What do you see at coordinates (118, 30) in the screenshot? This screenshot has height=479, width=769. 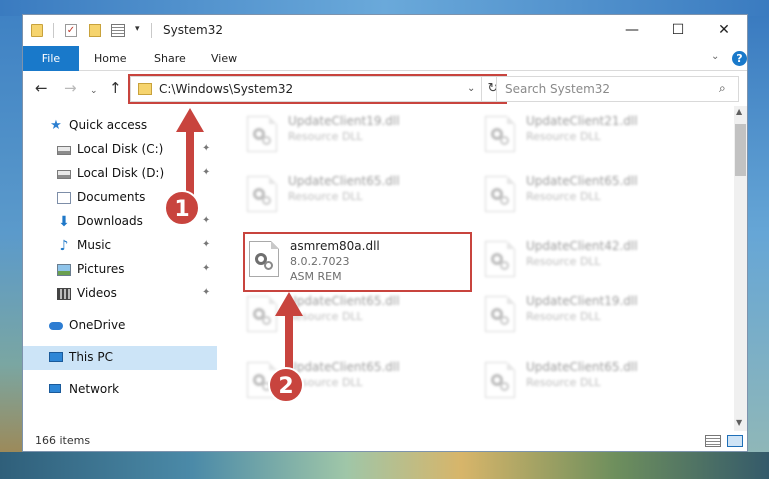 I see `properties-list-icon` at bounding box center [118, 30].